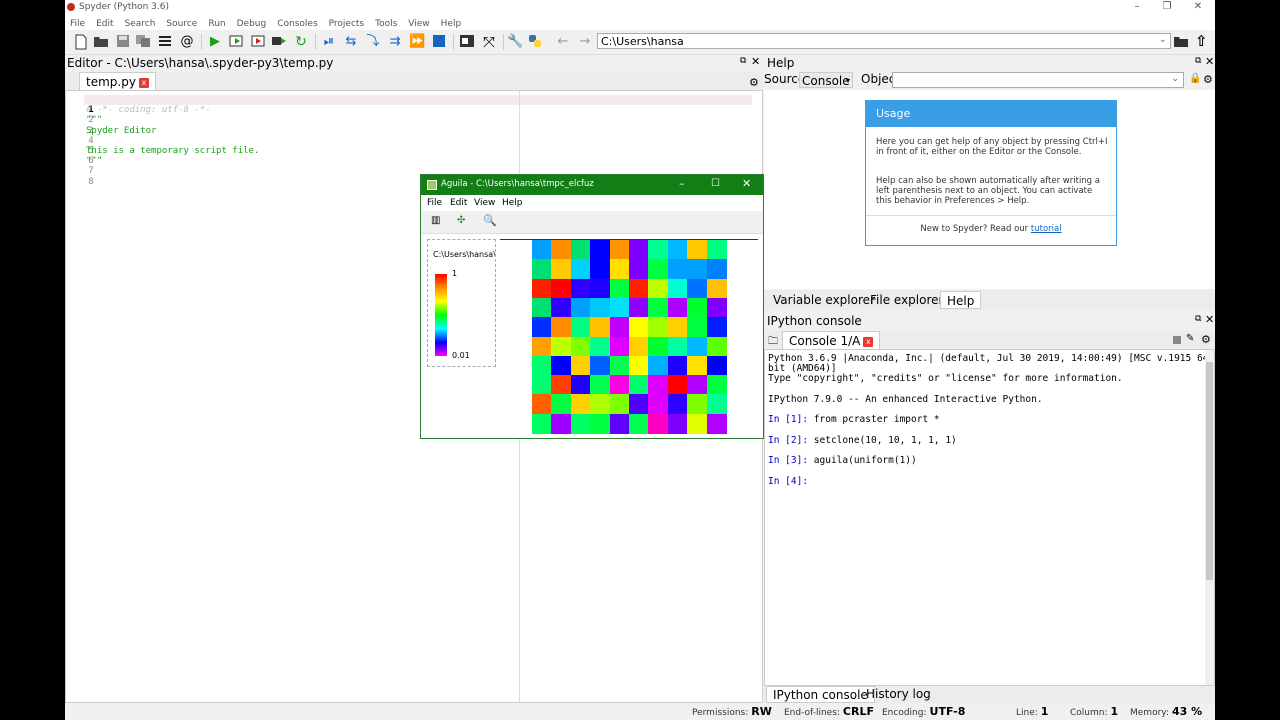 Image resolution: width=1280 pixels, height=720 pixels. Describe the element at coordinates (215, 42) in the screenshot. I see `run-icon: ▶` at that location.